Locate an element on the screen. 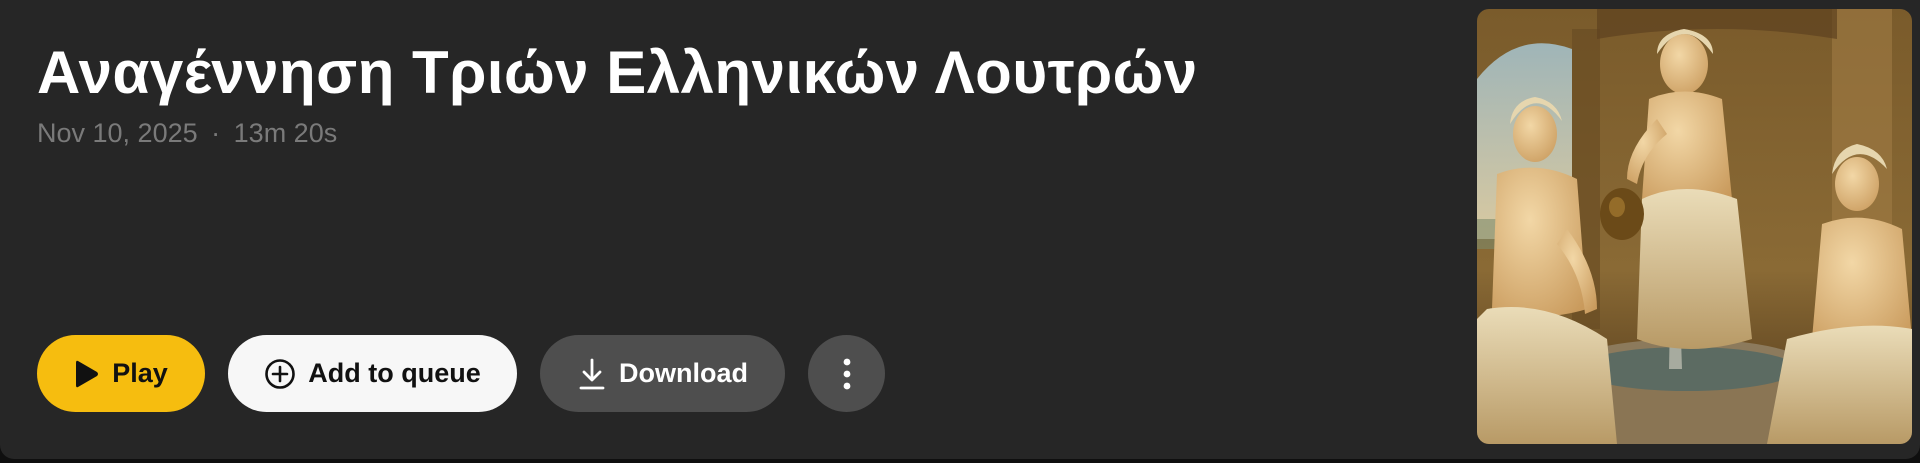 The image size is (1920, 463). add-to-queue-button: Add to queue is located at coordinates (372, 373).